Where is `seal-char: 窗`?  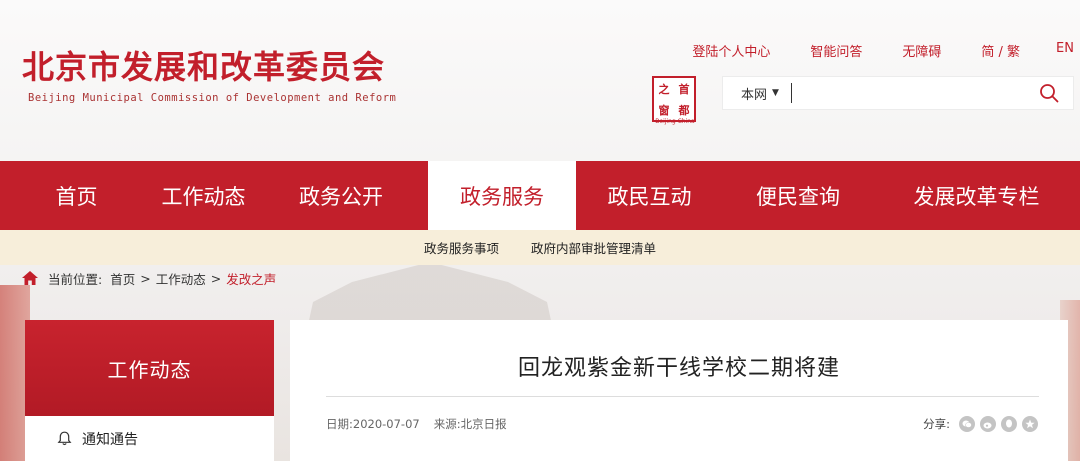 seal-char: 窗 is located at coordinates (664, 110).